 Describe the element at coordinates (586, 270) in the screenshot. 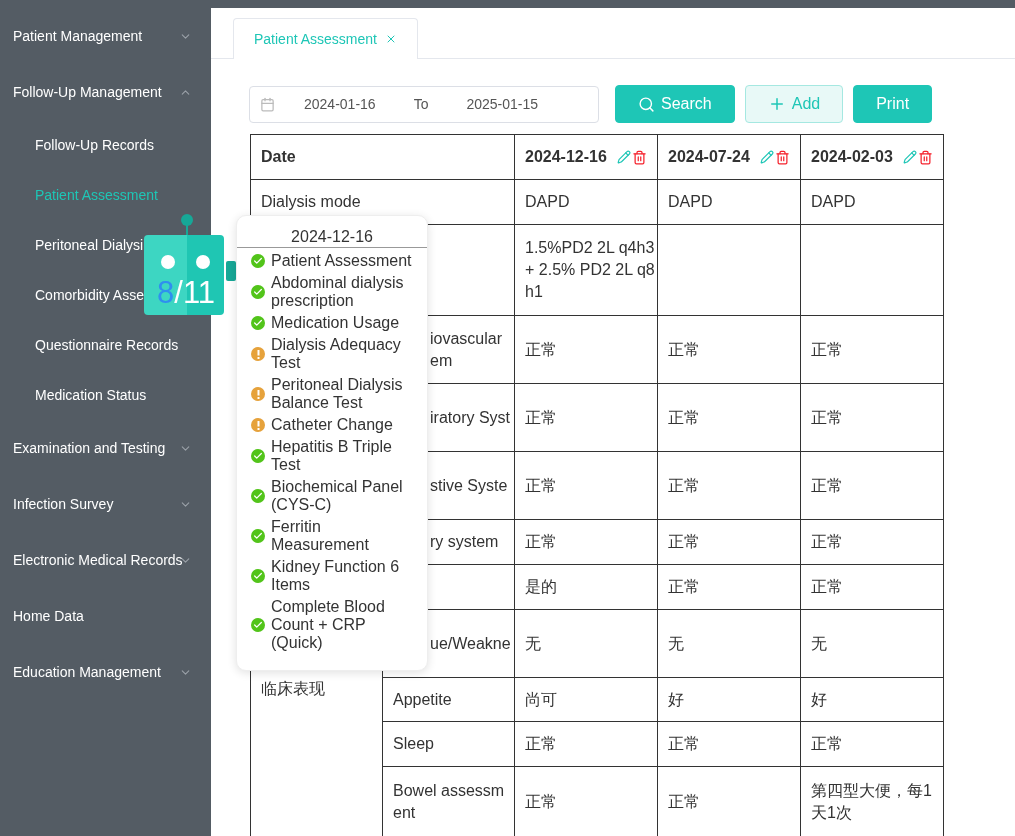

I see `table-cell: 1.5%PD2 2L q4h3 + 2.5% PD2 2L q8h1` at that location.